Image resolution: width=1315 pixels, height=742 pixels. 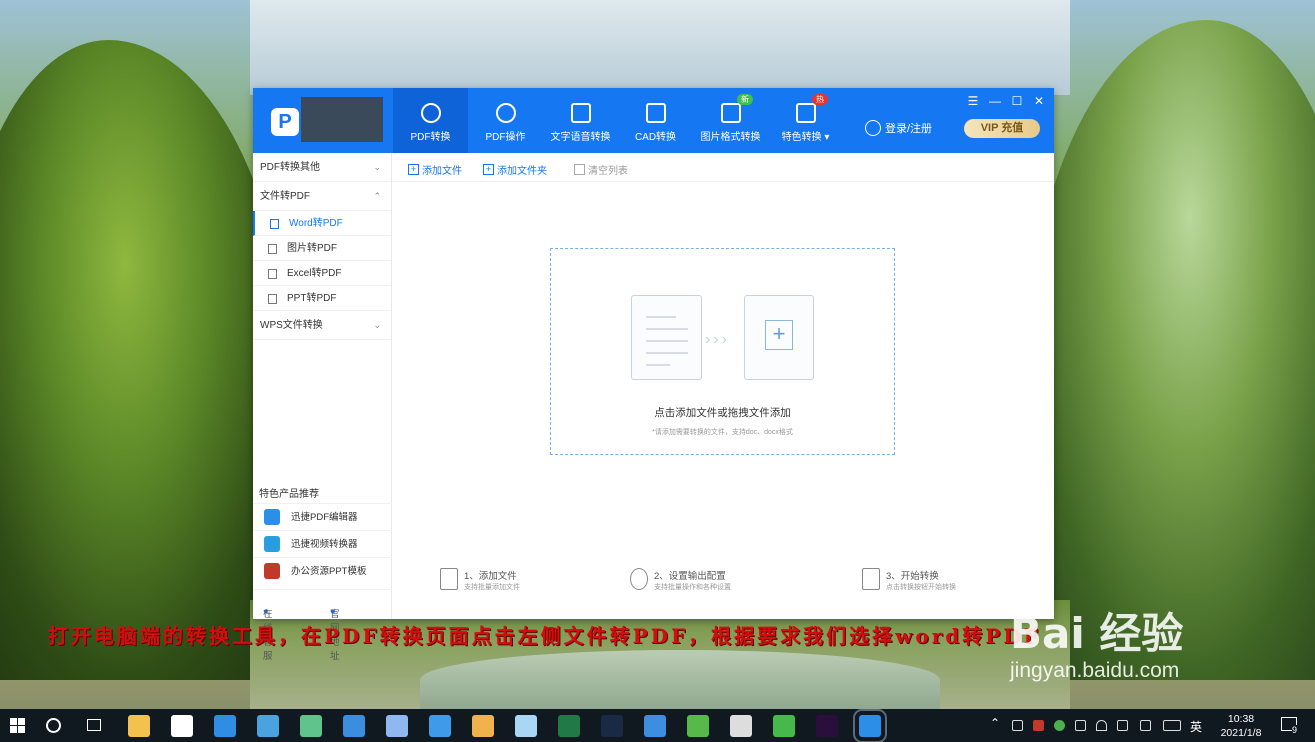 I want to click on sidebar-item-excel-to-pdf: Excel转PDF, so click(x=322, y=273).